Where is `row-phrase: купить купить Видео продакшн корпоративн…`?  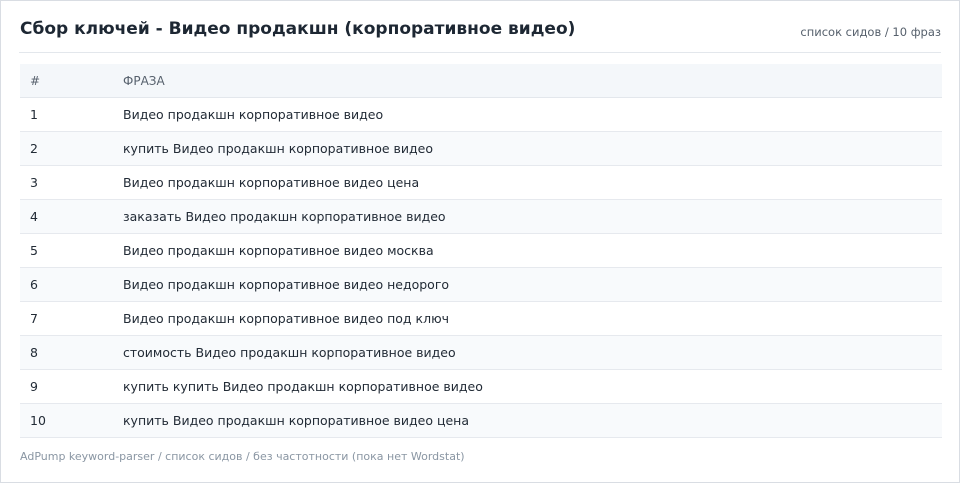
row-phrase: купить купить Видео продакшн корпоративн… is located at coordinates (532, 386).